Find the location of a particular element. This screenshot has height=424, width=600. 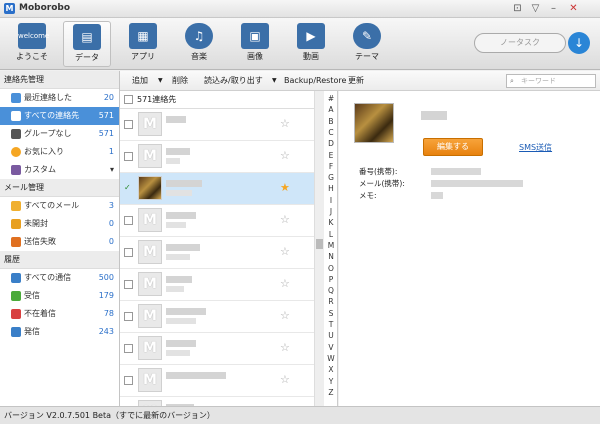

minimize-button: – is located at coordinates (553, 8).